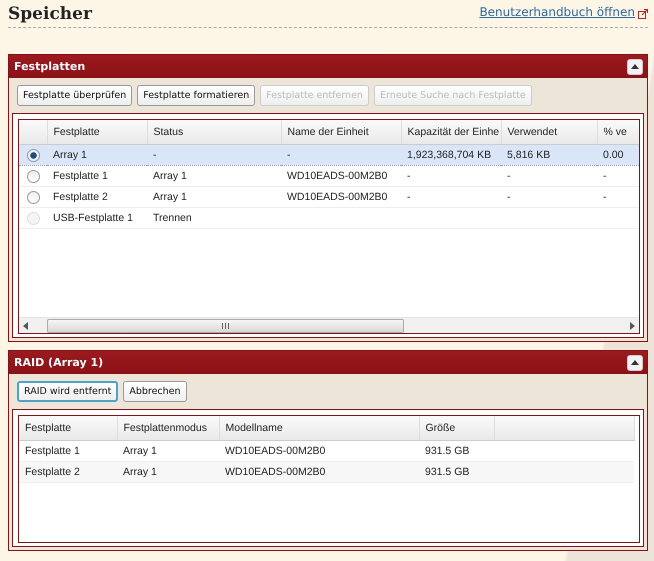 The height and width of the screenshot is (561, 654). What do you see at coordinates (456, 428) in the screenshot?
I see `column-header: Größe` at bounding box center [456, 428].